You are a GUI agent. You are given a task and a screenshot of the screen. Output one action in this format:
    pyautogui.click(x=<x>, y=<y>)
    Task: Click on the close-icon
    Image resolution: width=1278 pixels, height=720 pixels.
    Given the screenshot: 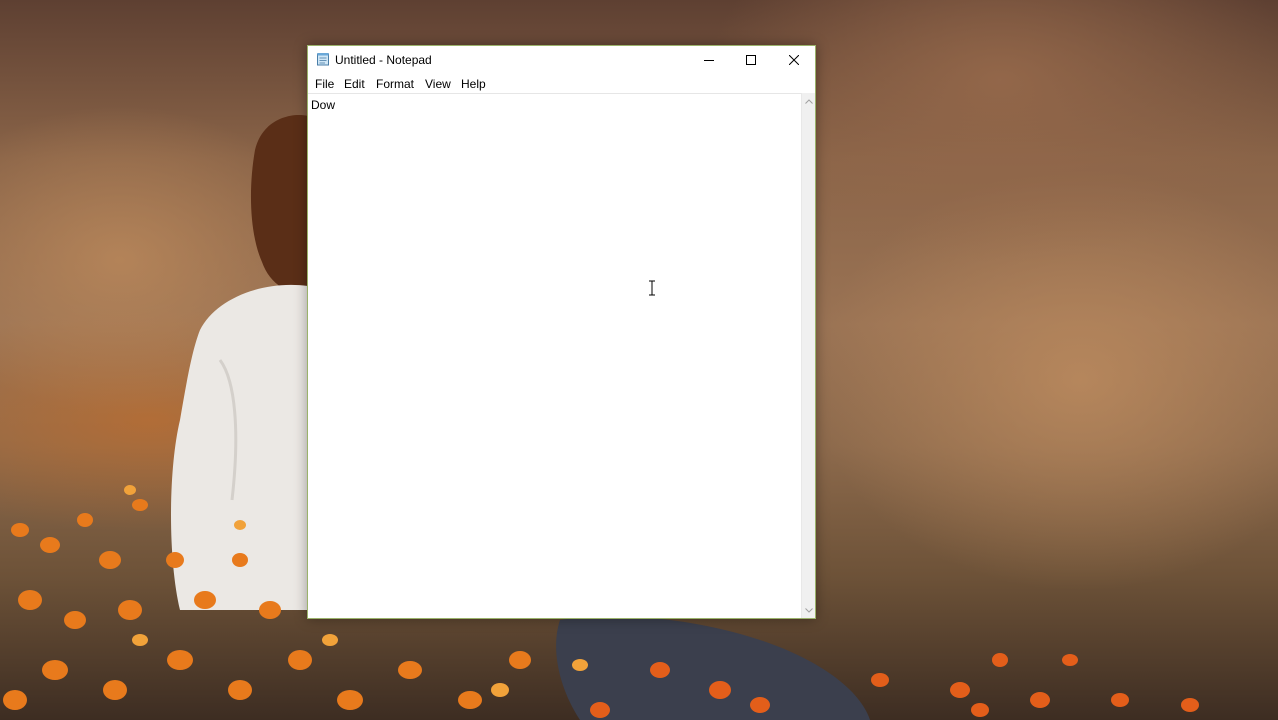 What is the action you would take?
    pyautogui.click(x=794, y=60)
    